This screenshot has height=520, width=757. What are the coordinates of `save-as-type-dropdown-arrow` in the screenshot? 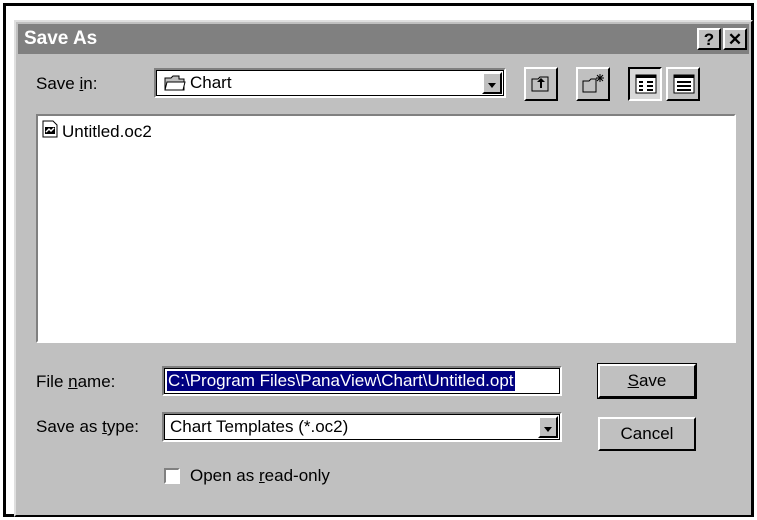 It's located at (548, 427).